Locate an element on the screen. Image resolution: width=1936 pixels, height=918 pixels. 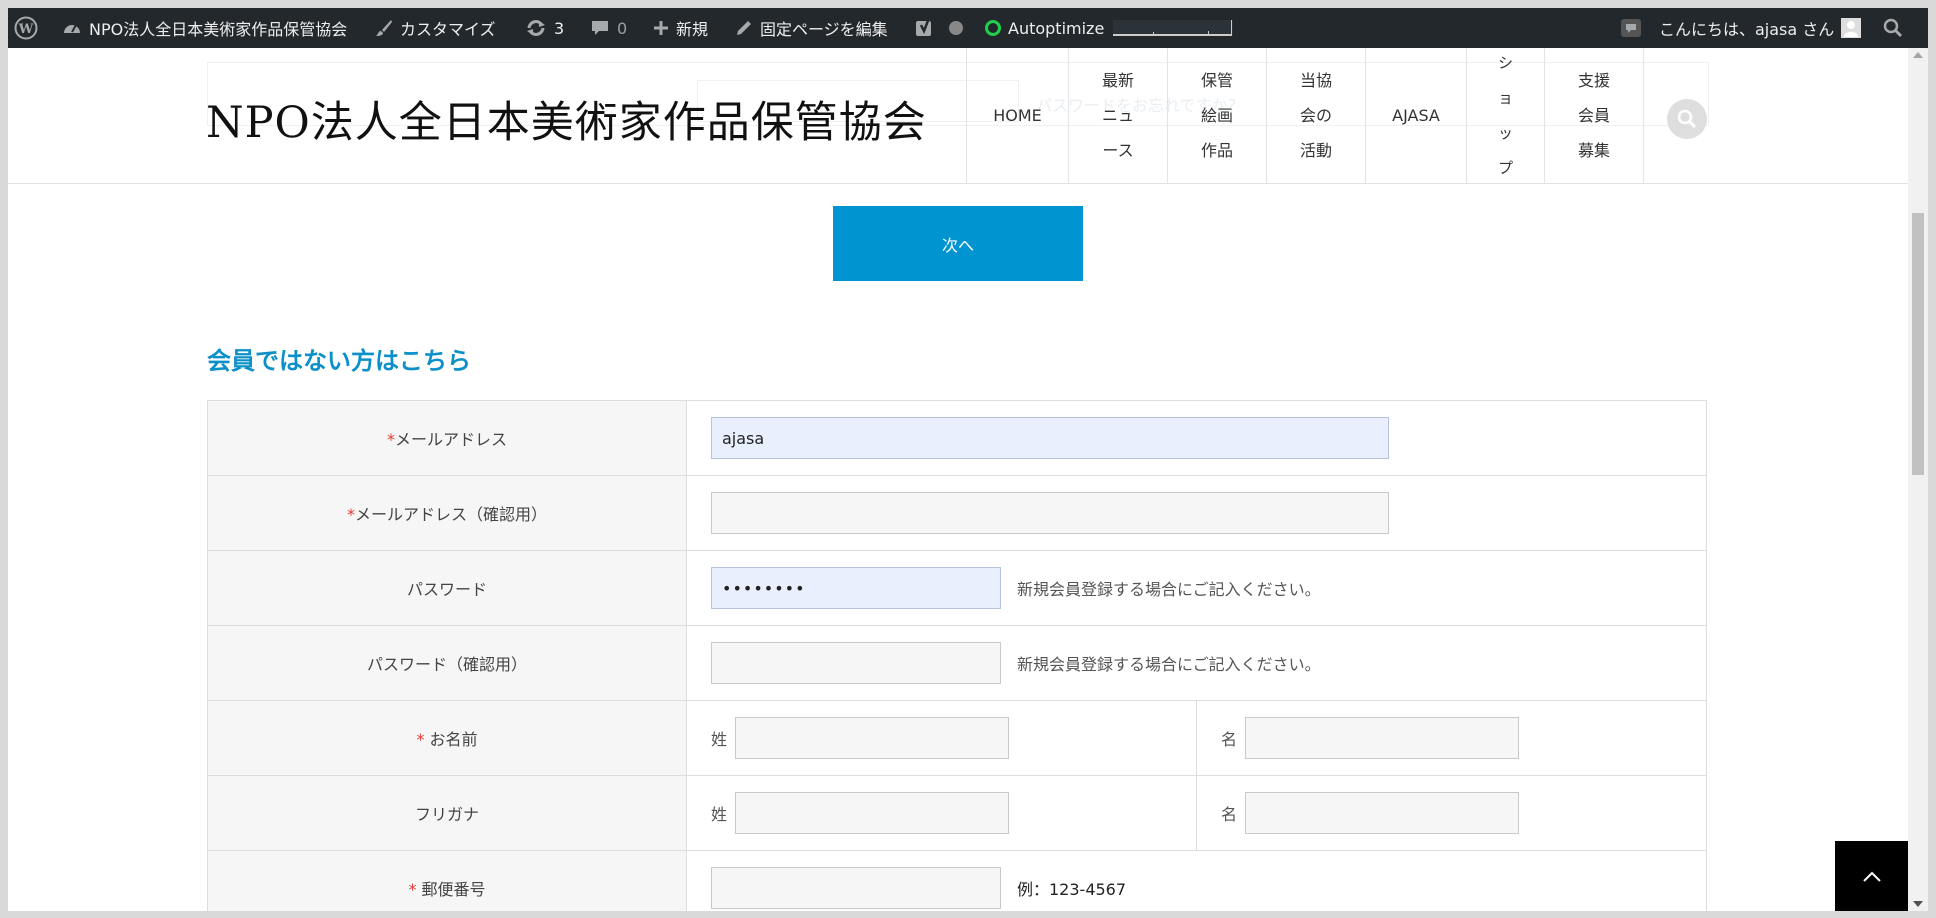
email-label-text: メールアドレス is located at coordinates (450, 439).